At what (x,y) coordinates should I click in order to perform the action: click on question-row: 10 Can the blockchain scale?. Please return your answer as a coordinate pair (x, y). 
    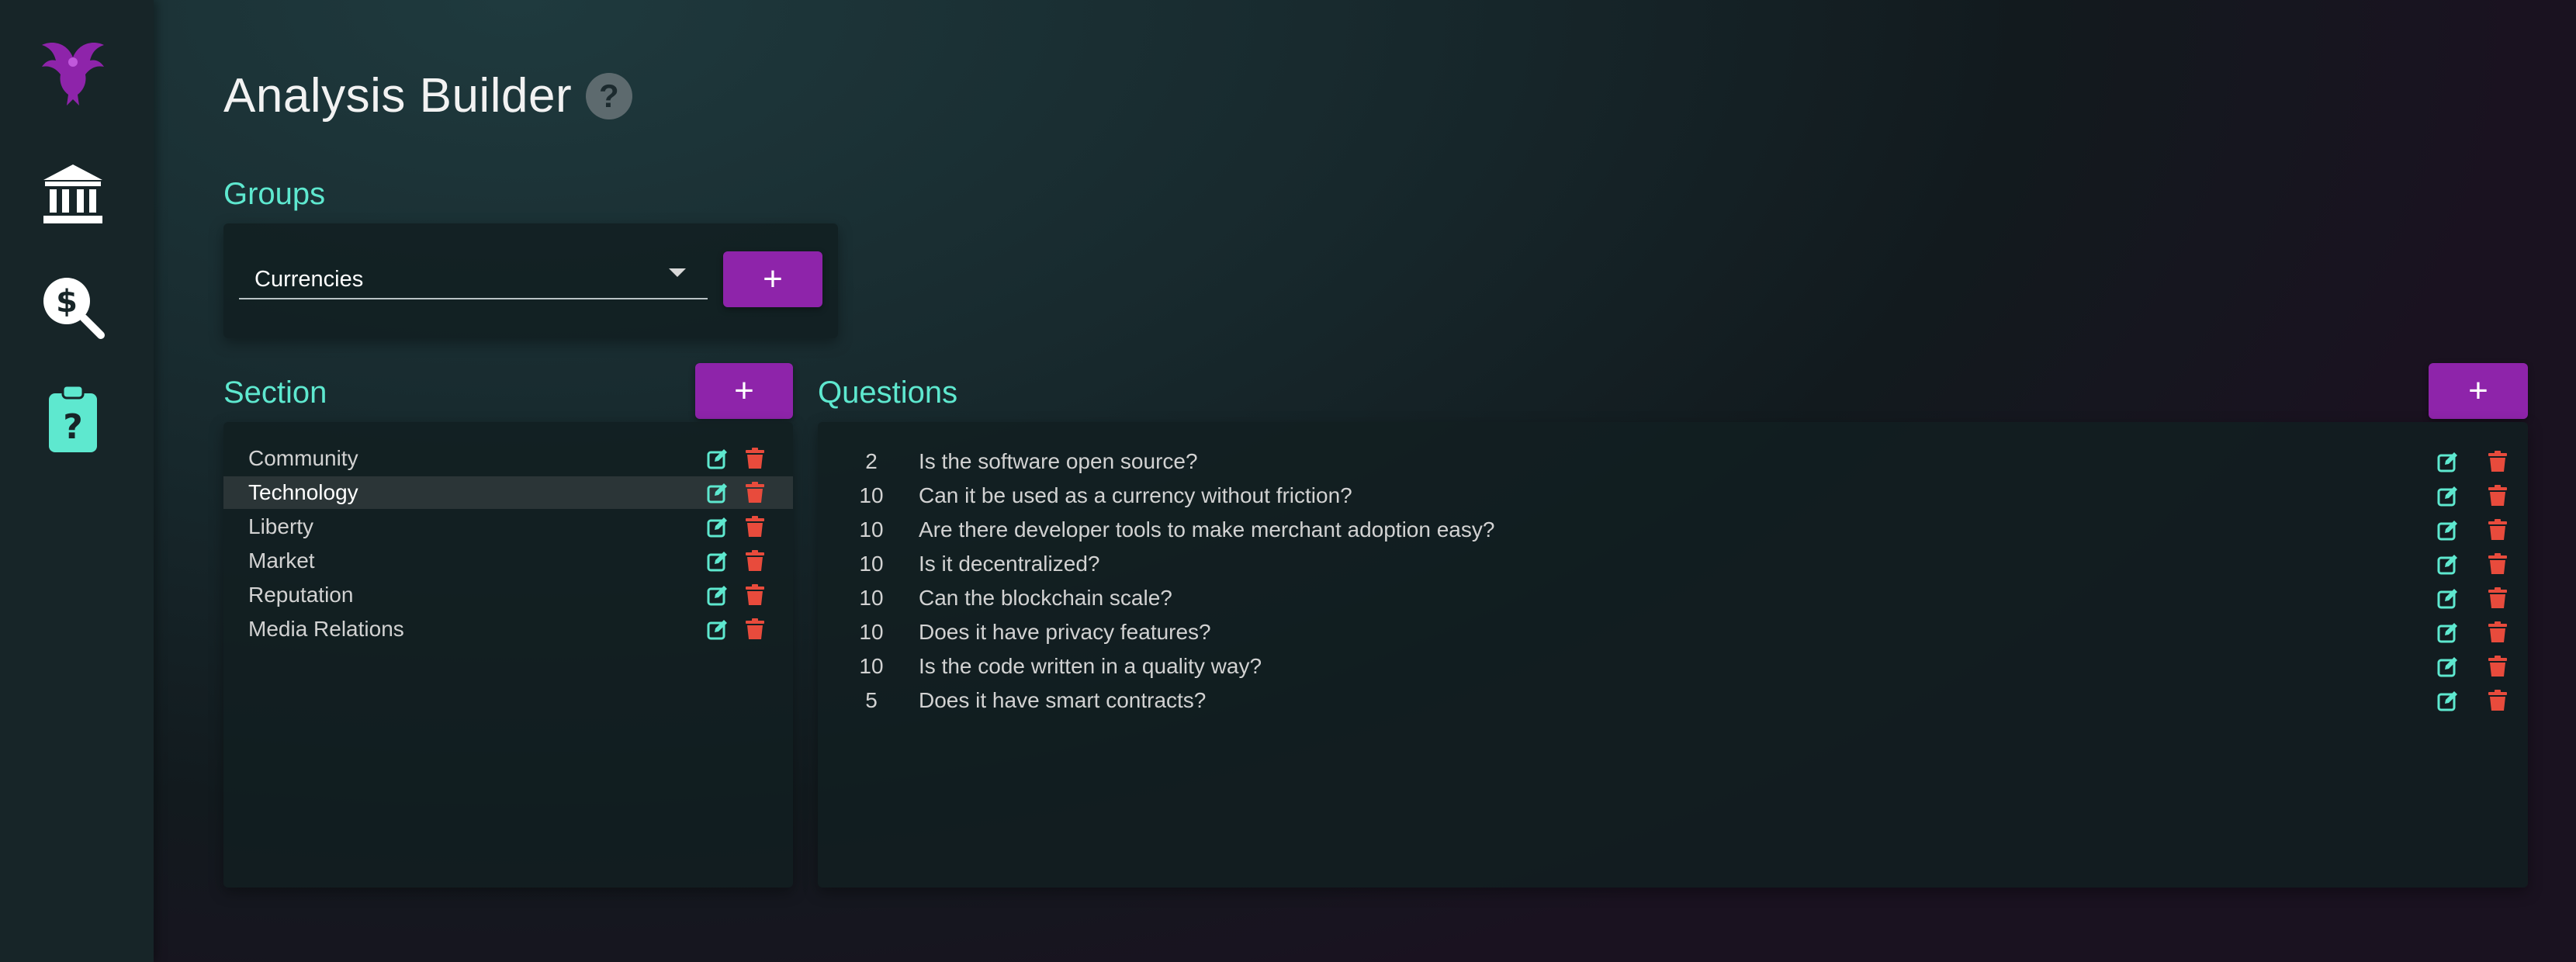
    Looking at the image, I should click on (1673, 598).